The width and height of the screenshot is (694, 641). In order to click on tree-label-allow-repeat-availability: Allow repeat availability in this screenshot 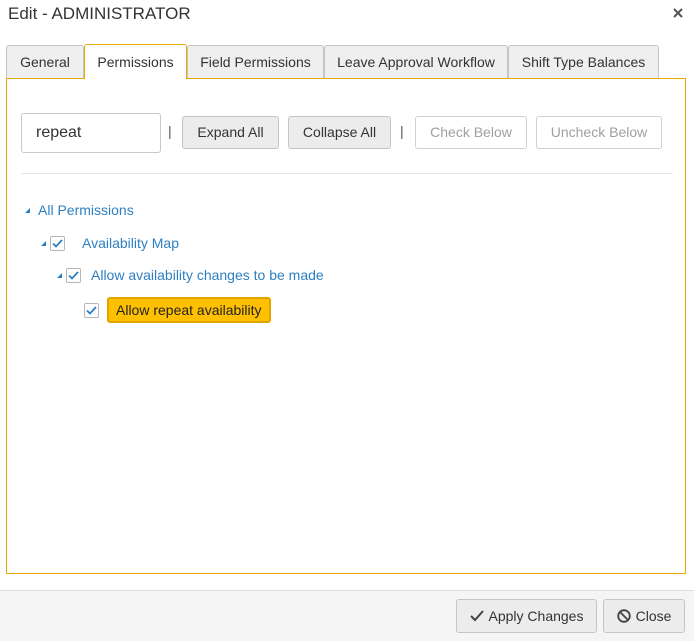, I will do `click(189, 310)`.